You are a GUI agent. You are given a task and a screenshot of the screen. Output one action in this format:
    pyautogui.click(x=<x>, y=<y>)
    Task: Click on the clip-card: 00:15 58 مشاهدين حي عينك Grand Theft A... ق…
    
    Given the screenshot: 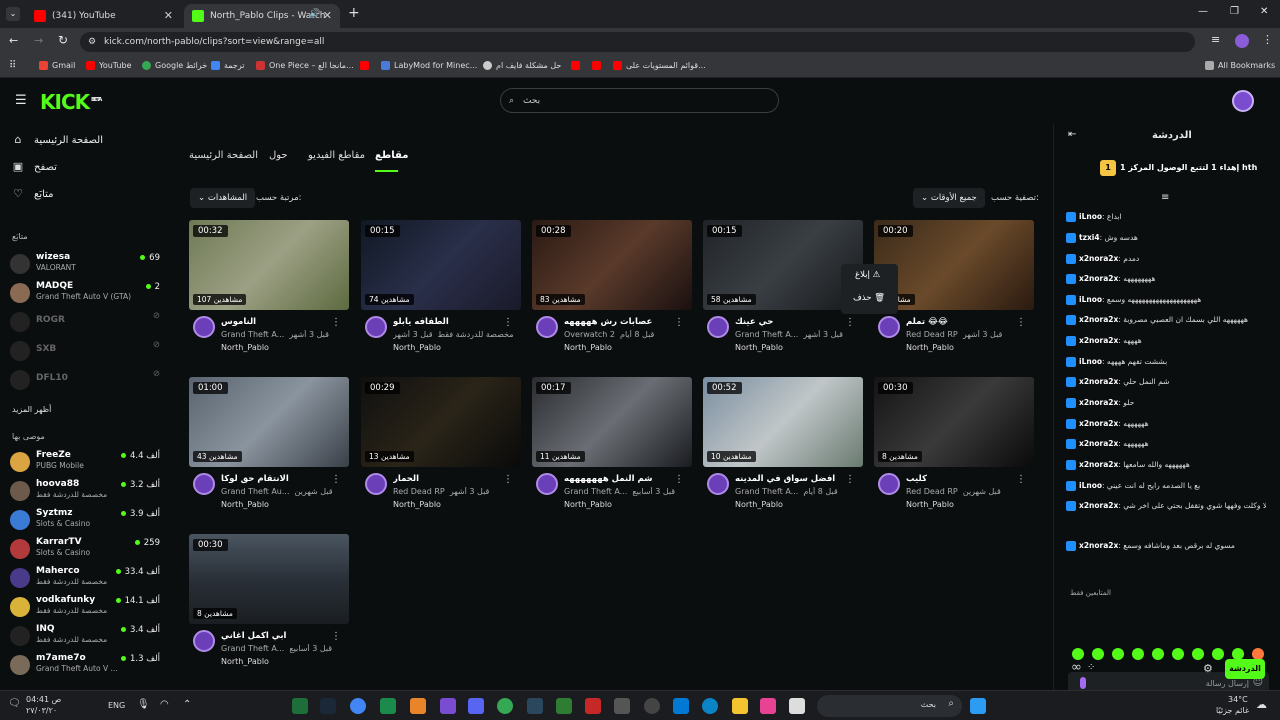 What is the action you would take?
    pyautogui.click(x=783, y=290)
    